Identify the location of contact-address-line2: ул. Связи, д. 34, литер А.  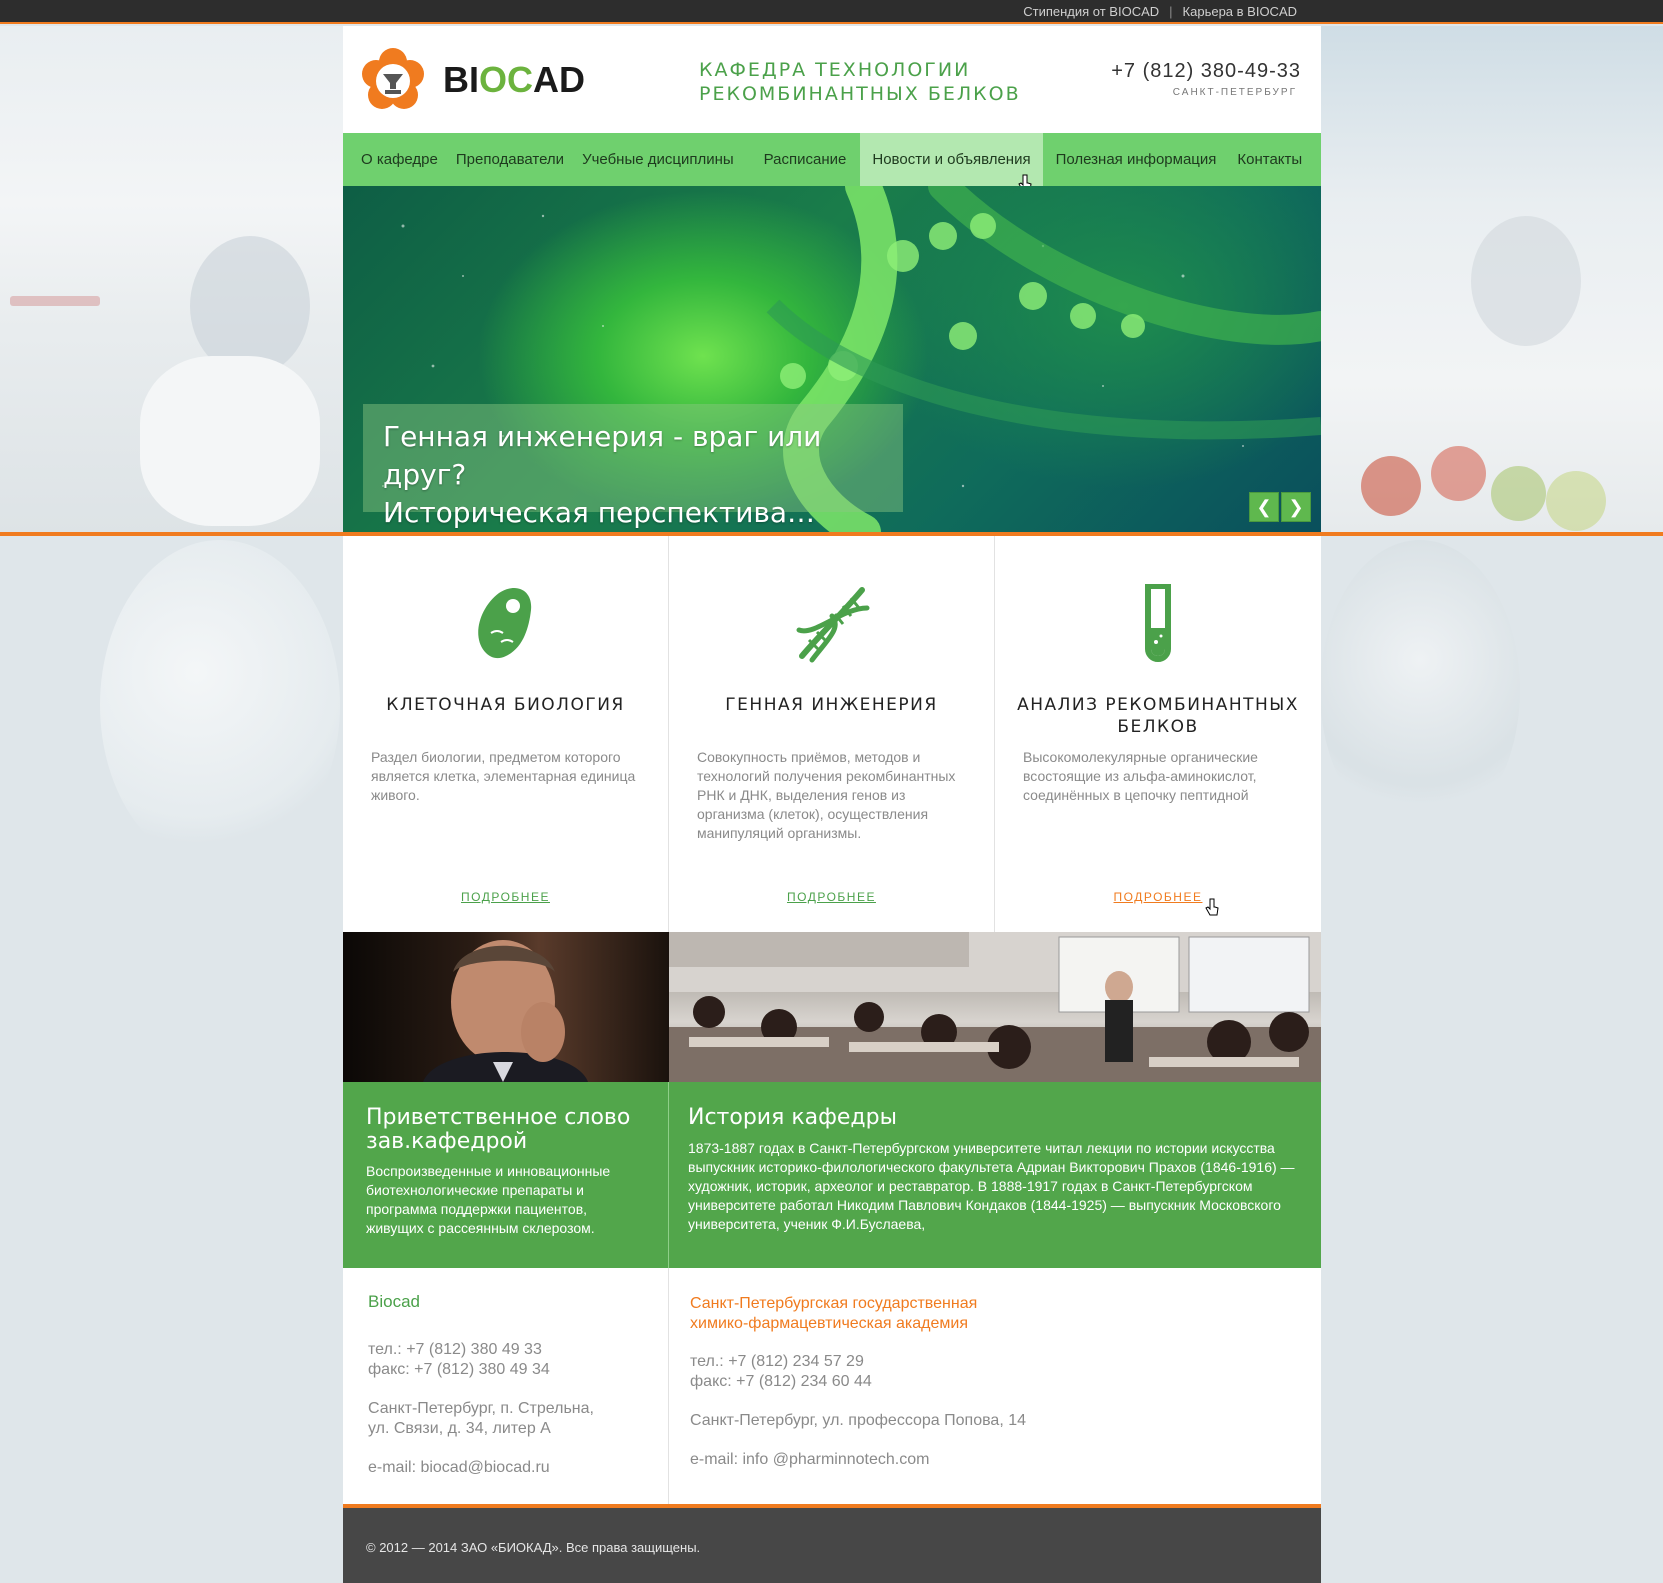
(459, 1428).